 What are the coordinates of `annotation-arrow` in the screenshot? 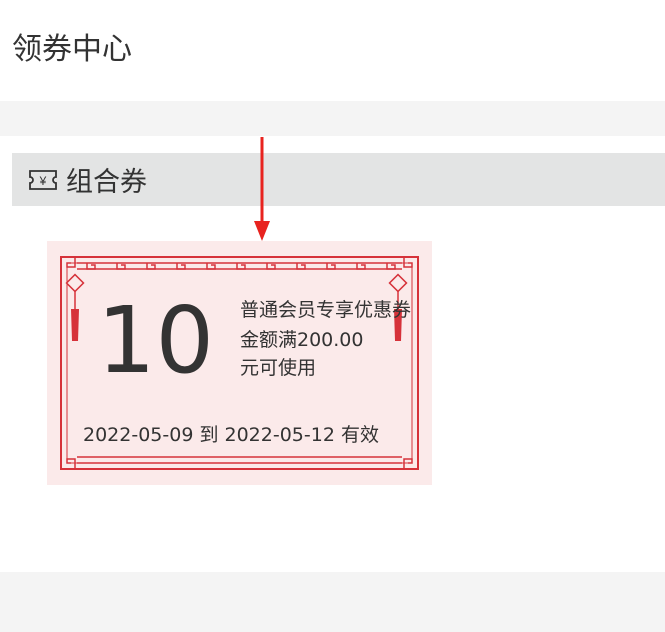 It's located at (262, 189).